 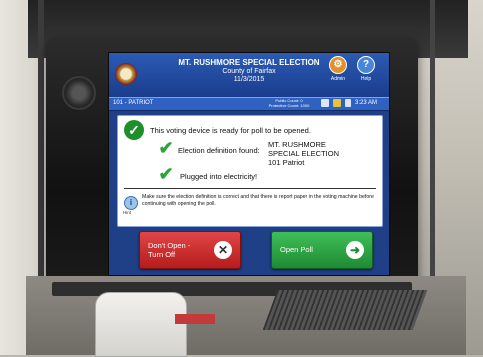 I want to click on arrow-right-icon: ➜, so click(x=355, y=250).